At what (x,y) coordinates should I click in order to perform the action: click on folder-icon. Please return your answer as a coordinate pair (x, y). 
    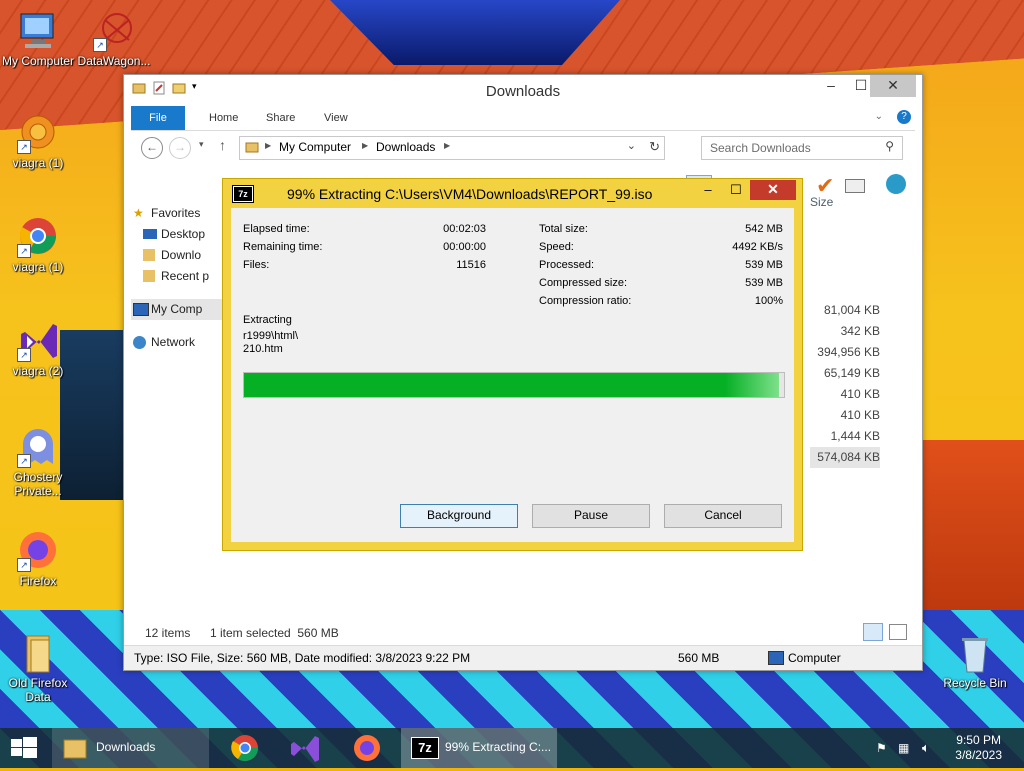
    Looking at the image, I should click on (75, 749).